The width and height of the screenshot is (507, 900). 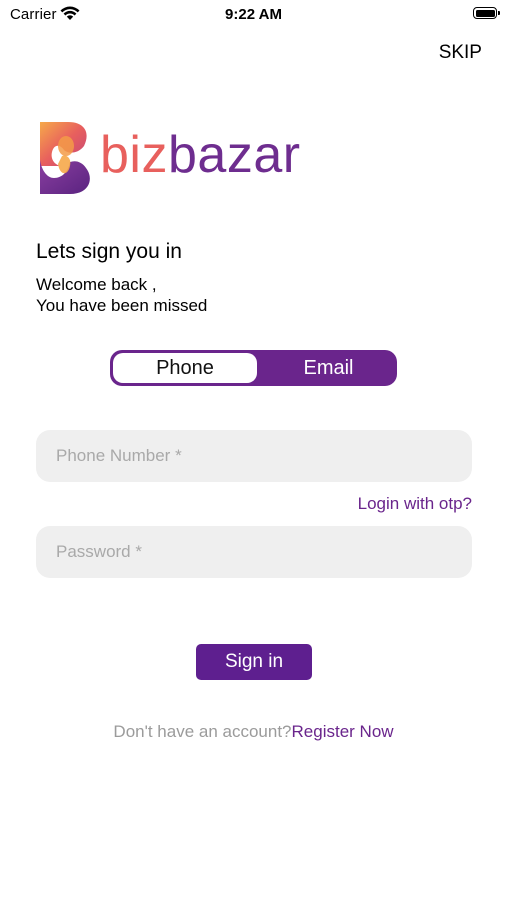 What do you see at coordinates (486, 13) in the screenshot?
I see `battery-icon` at bounding box center [486, 13].